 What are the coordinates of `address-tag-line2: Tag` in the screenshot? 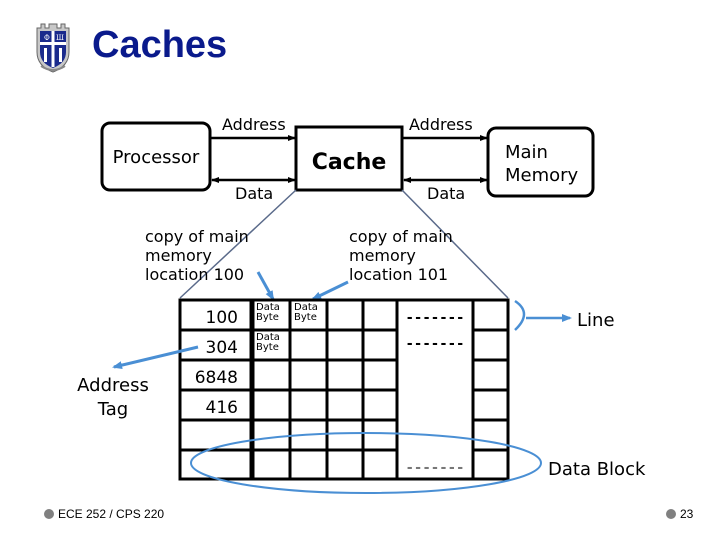 It's located at (112, 409).